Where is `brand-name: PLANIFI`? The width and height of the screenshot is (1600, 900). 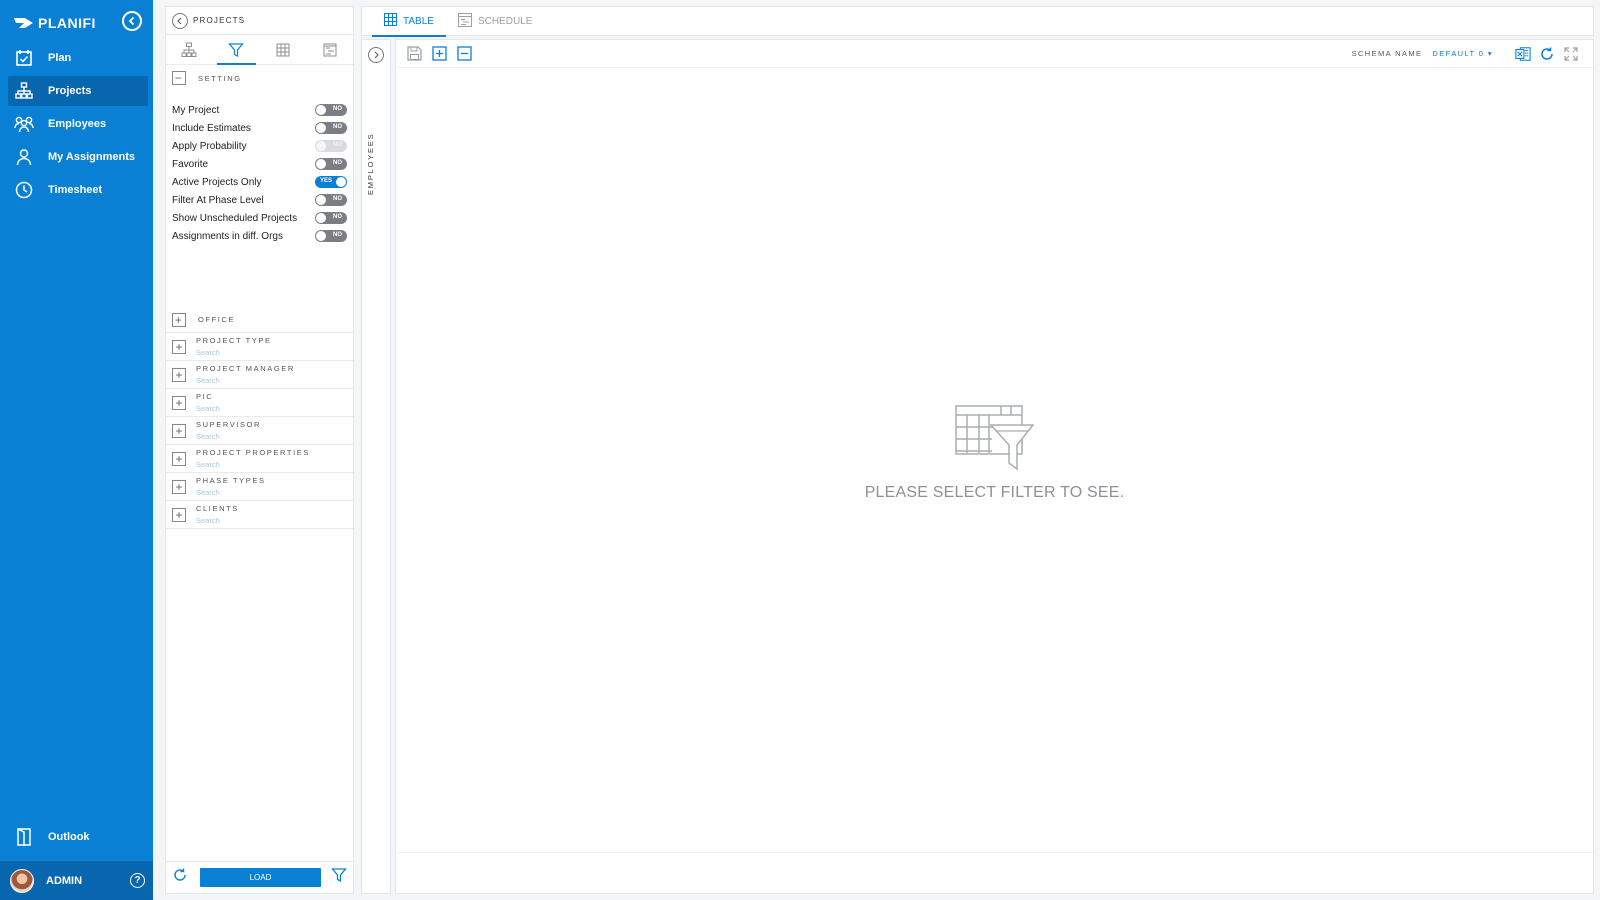
brand-name: PLANIFI is located at coordinates (67, 23).